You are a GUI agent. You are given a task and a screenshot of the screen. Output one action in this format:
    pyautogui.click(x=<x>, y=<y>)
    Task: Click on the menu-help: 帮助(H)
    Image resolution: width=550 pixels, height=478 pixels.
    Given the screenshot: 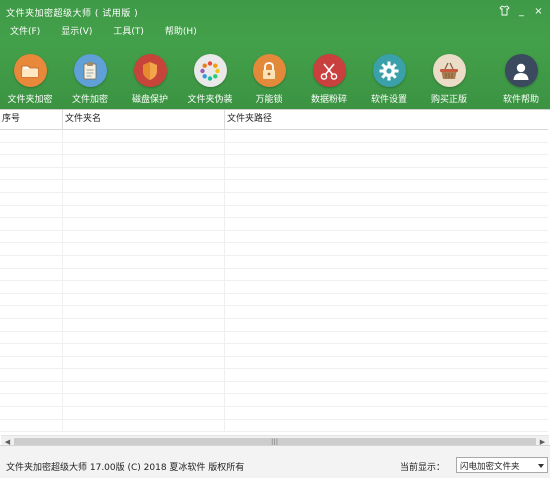 What is the action you would take?
    pyautogui.click(x=181, y=33)
    